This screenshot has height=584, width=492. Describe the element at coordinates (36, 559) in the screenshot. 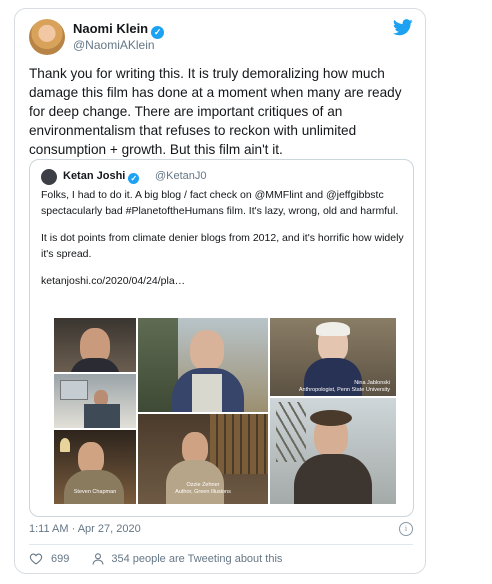

I see `like-heart-icon` at that location.